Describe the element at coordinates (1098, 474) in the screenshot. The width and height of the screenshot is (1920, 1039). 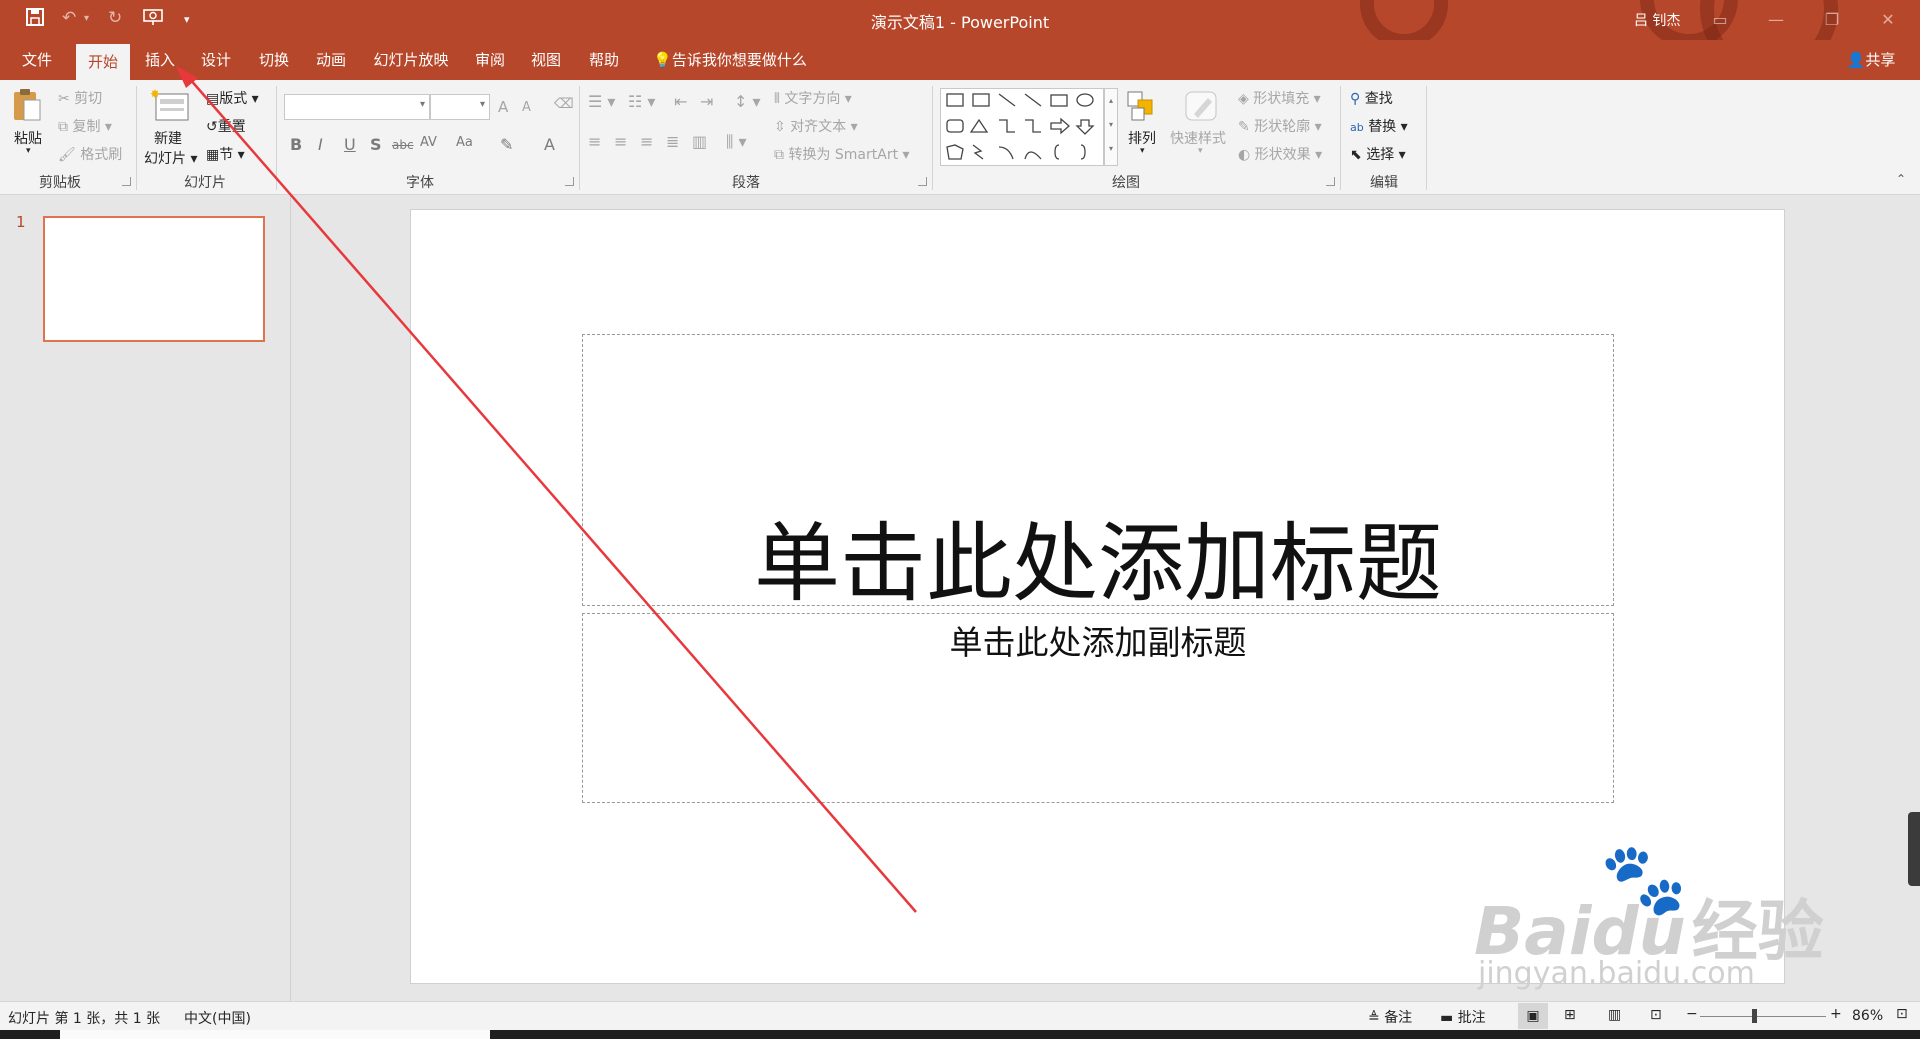
I see `title-placeholder: 单击此处添加标题` at that location.